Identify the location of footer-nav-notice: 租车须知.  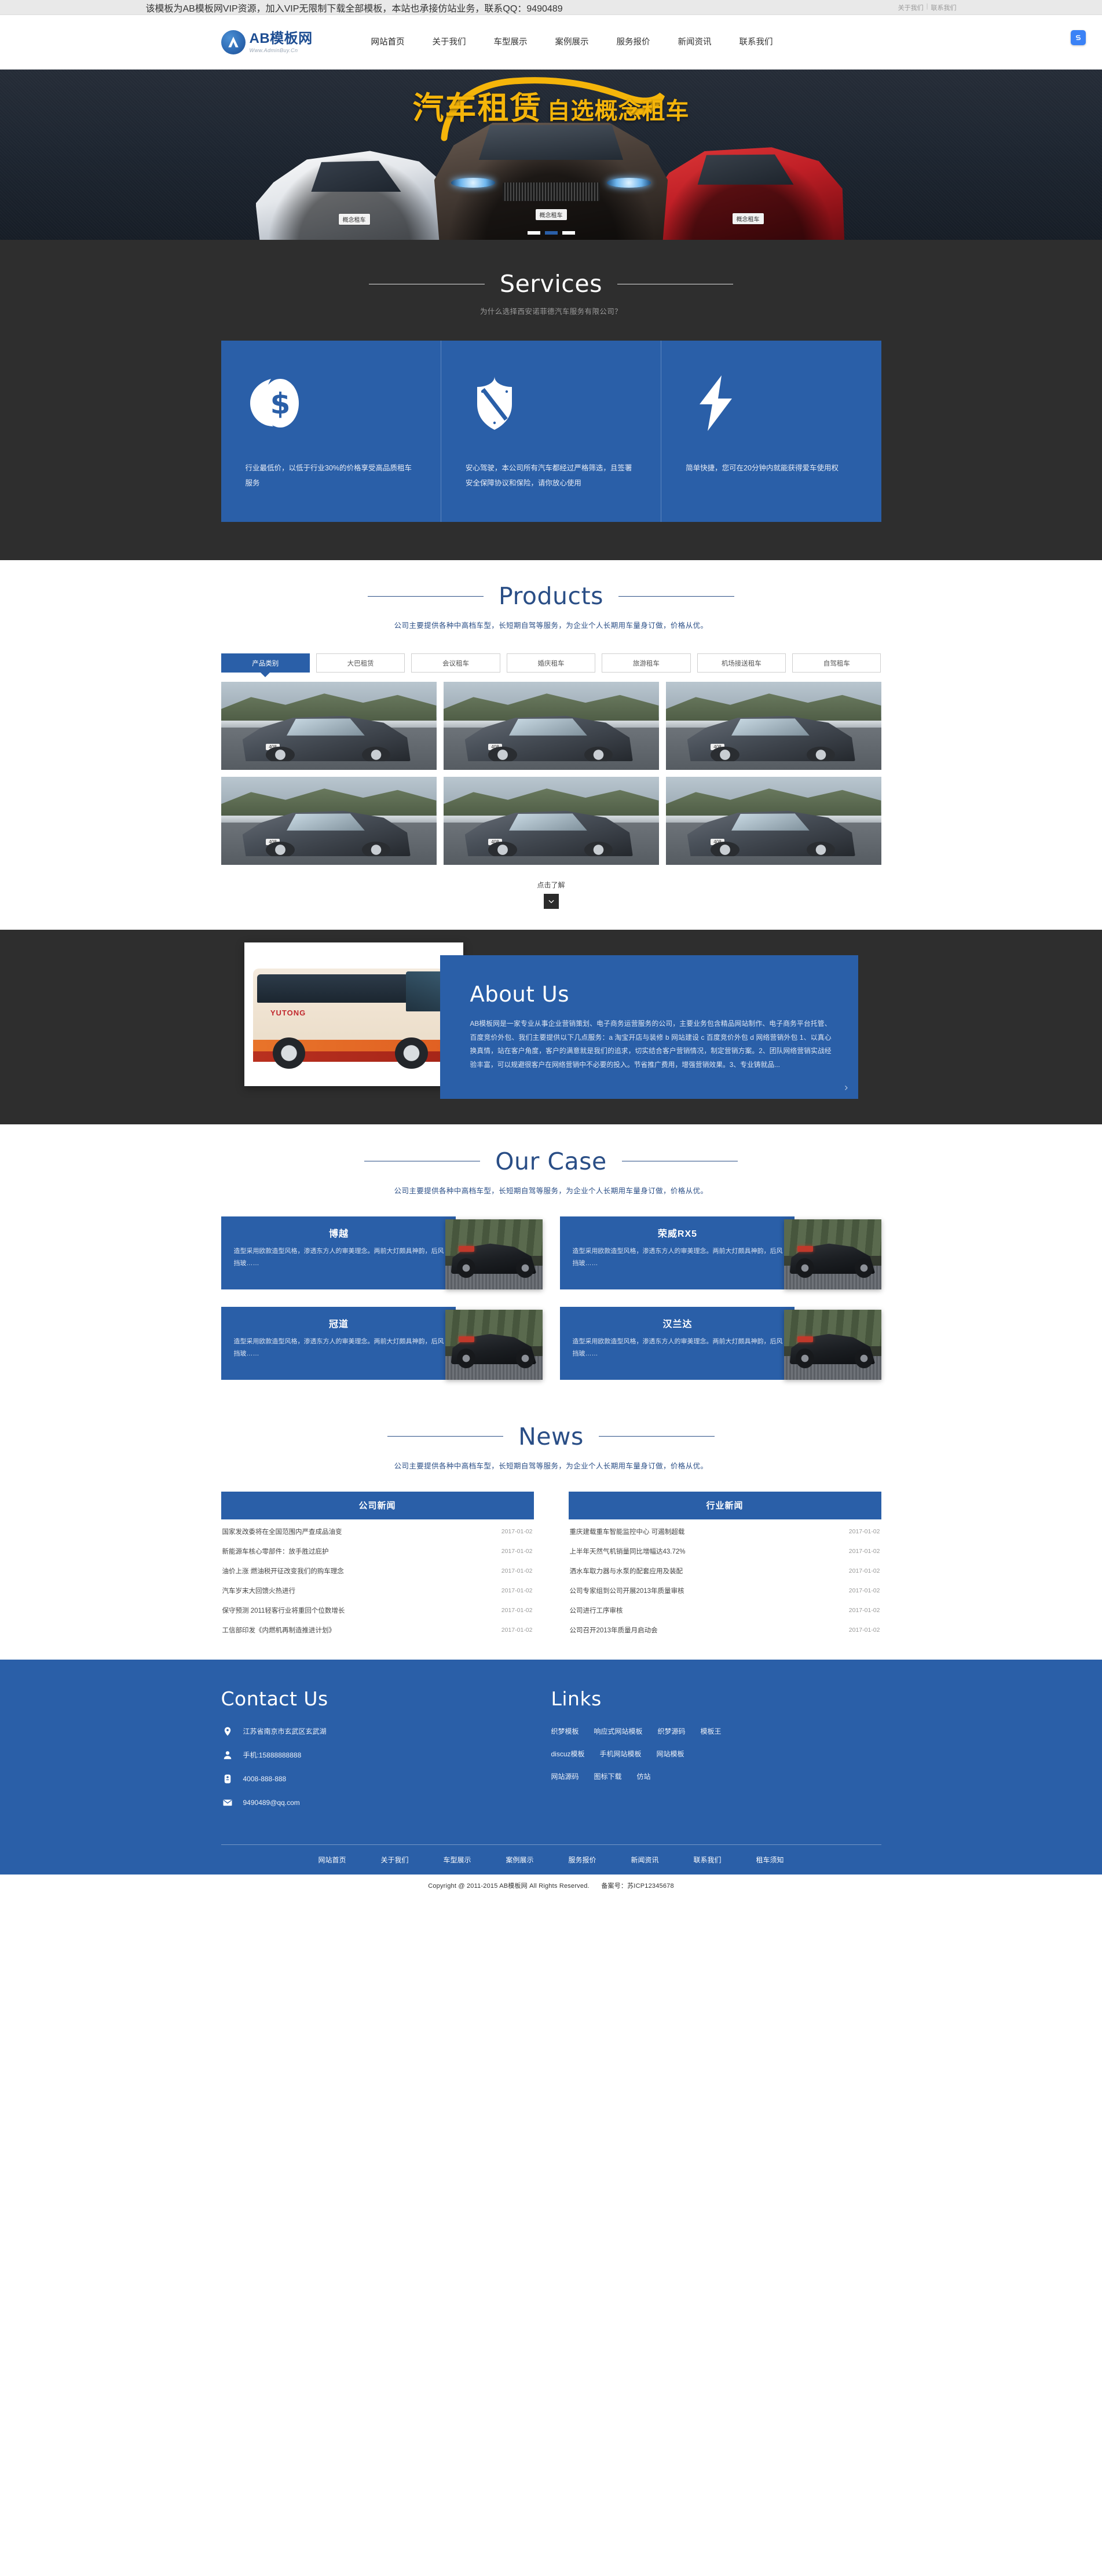
(770, 1860).